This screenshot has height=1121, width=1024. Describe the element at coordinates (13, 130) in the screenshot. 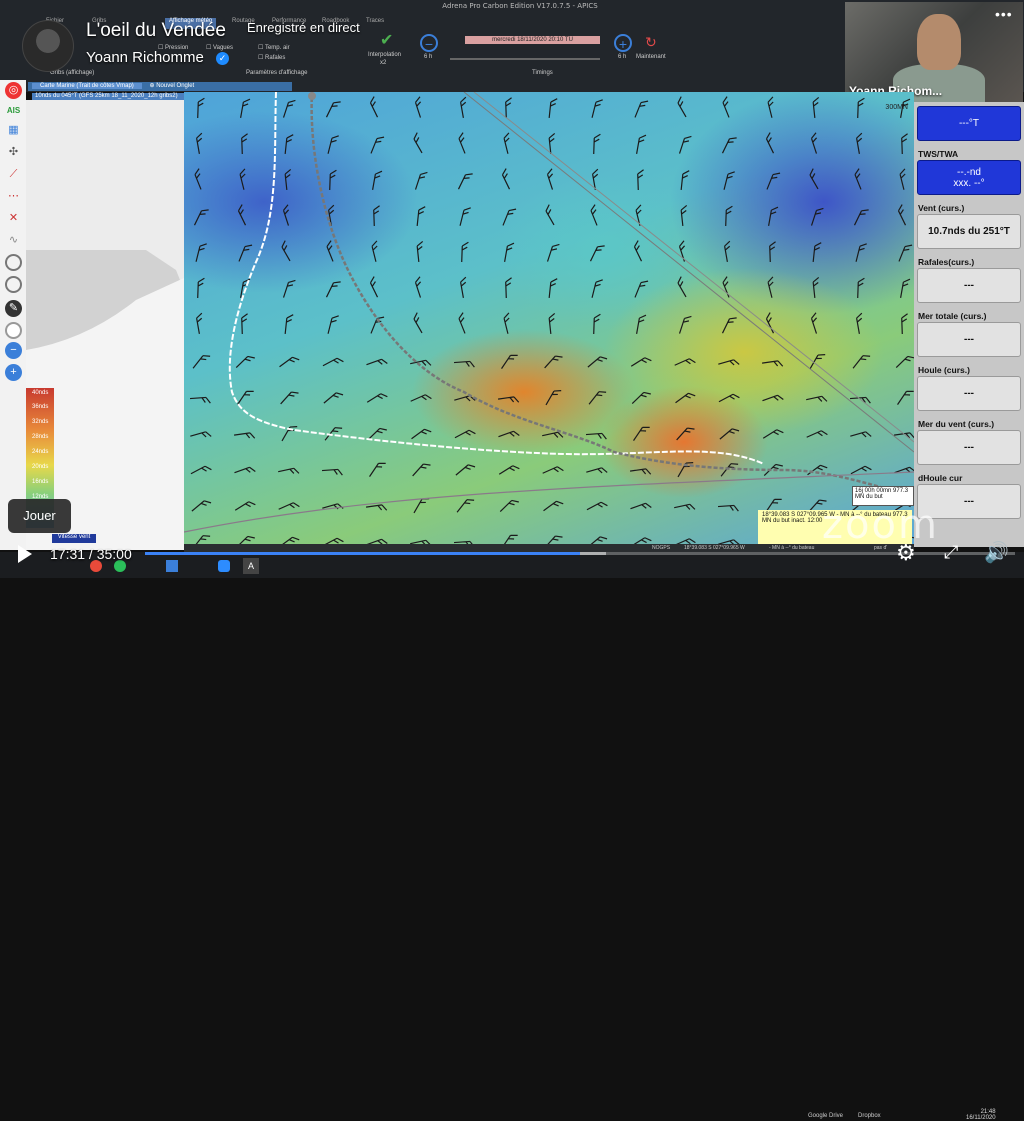

I see `layers-icon: ▦` at that location.